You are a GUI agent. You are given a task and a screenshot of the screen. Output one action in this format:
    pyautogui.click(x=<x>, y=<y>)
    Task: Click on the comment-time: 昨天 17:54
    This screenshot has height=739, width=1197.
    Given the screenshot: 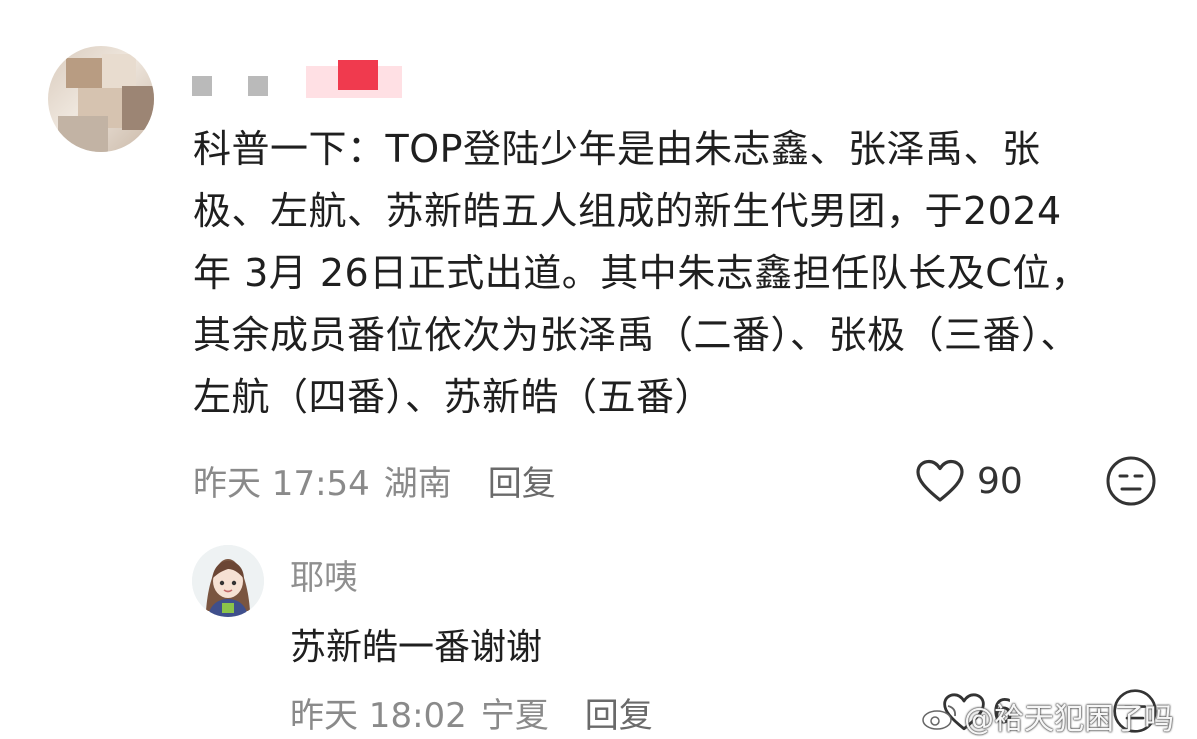 What is the action you would take?
    pyautogui.click(x=281, y=483)
    